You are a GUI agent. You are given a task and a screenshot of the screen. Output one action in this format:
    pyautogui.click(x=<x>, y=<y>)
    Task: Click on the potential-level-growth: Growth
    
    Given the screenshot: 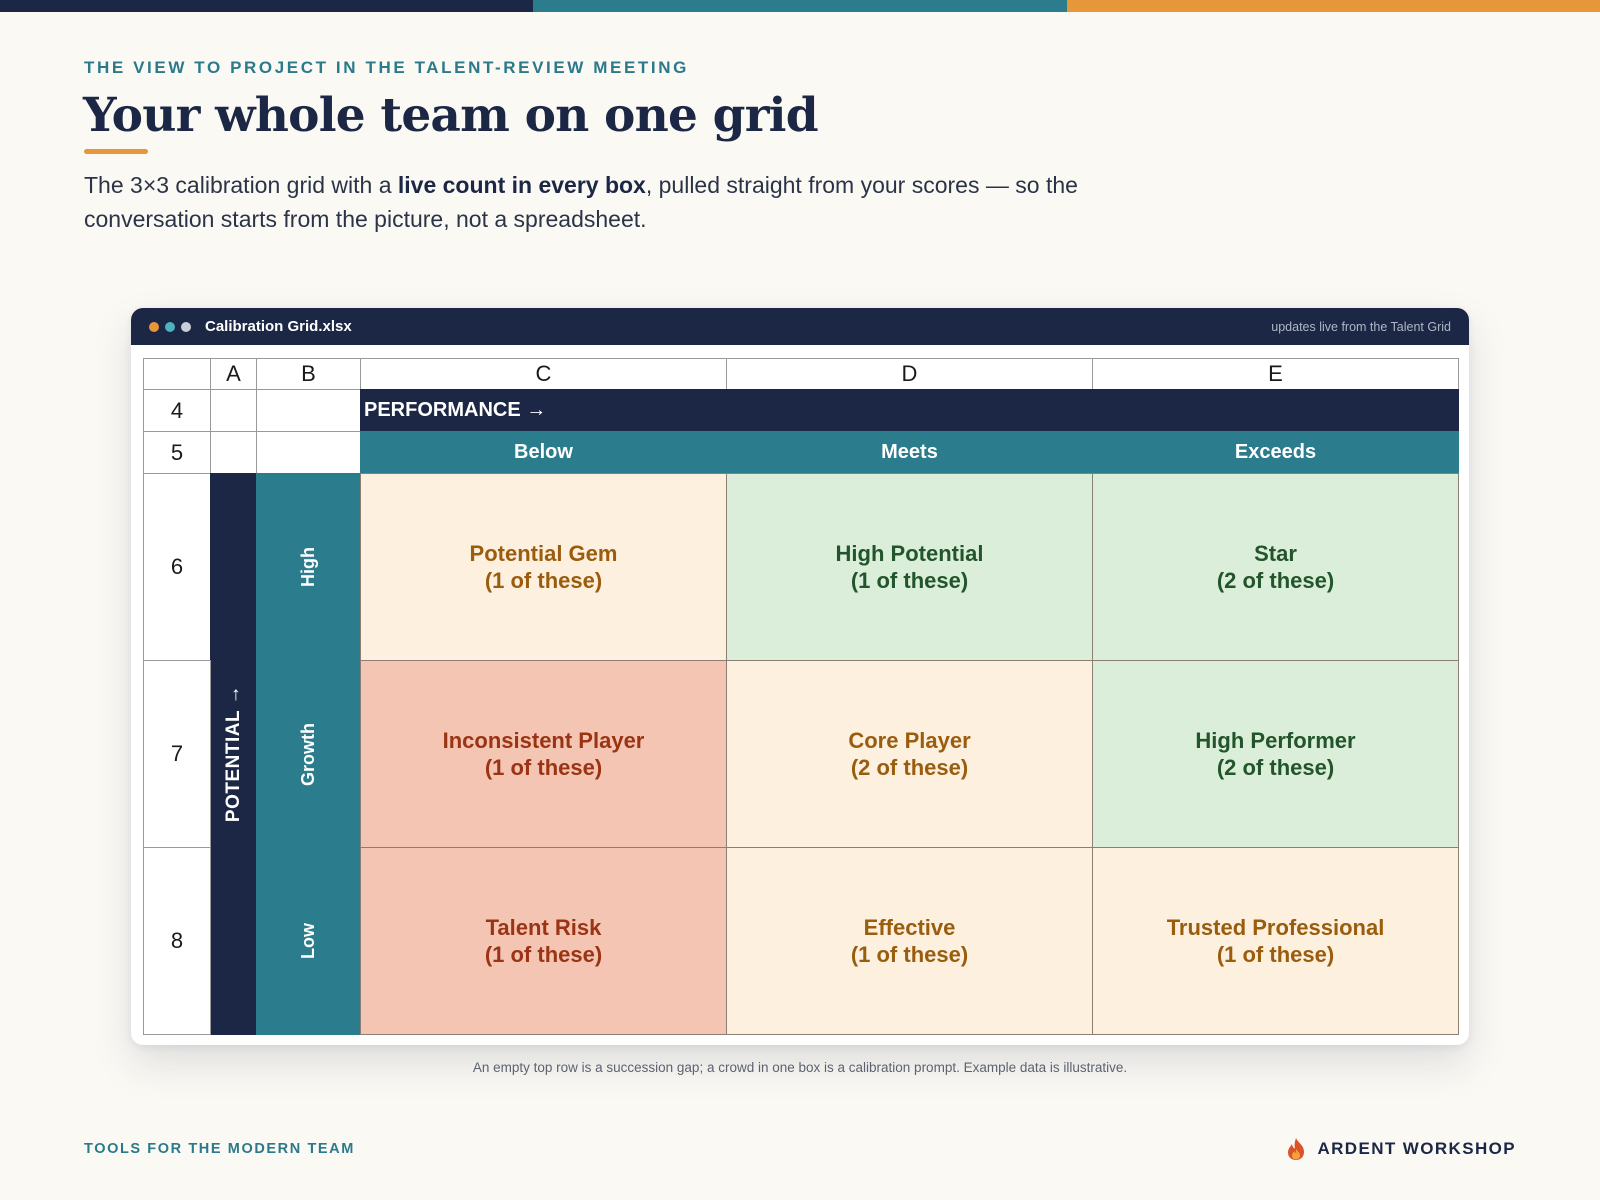 What is the action you would take?
    pyautogui.click(x=308, y=754)
    